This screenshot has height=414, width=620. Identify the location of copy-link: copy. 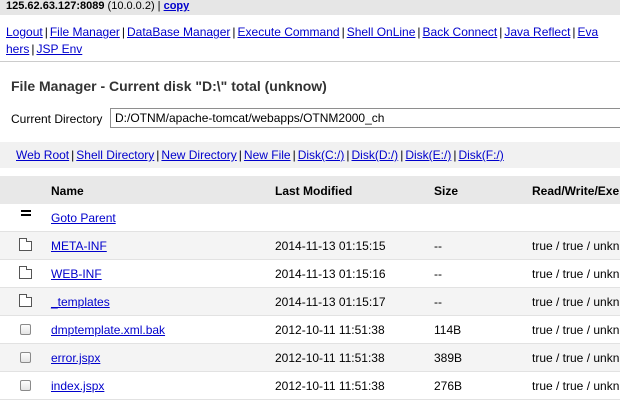
(177, 6).